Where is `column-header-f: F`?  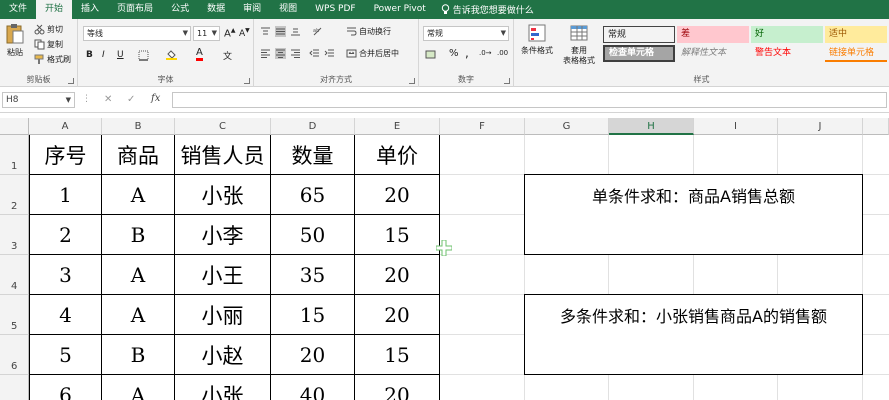
column-header-f: F is located at coordinates (482, 126).